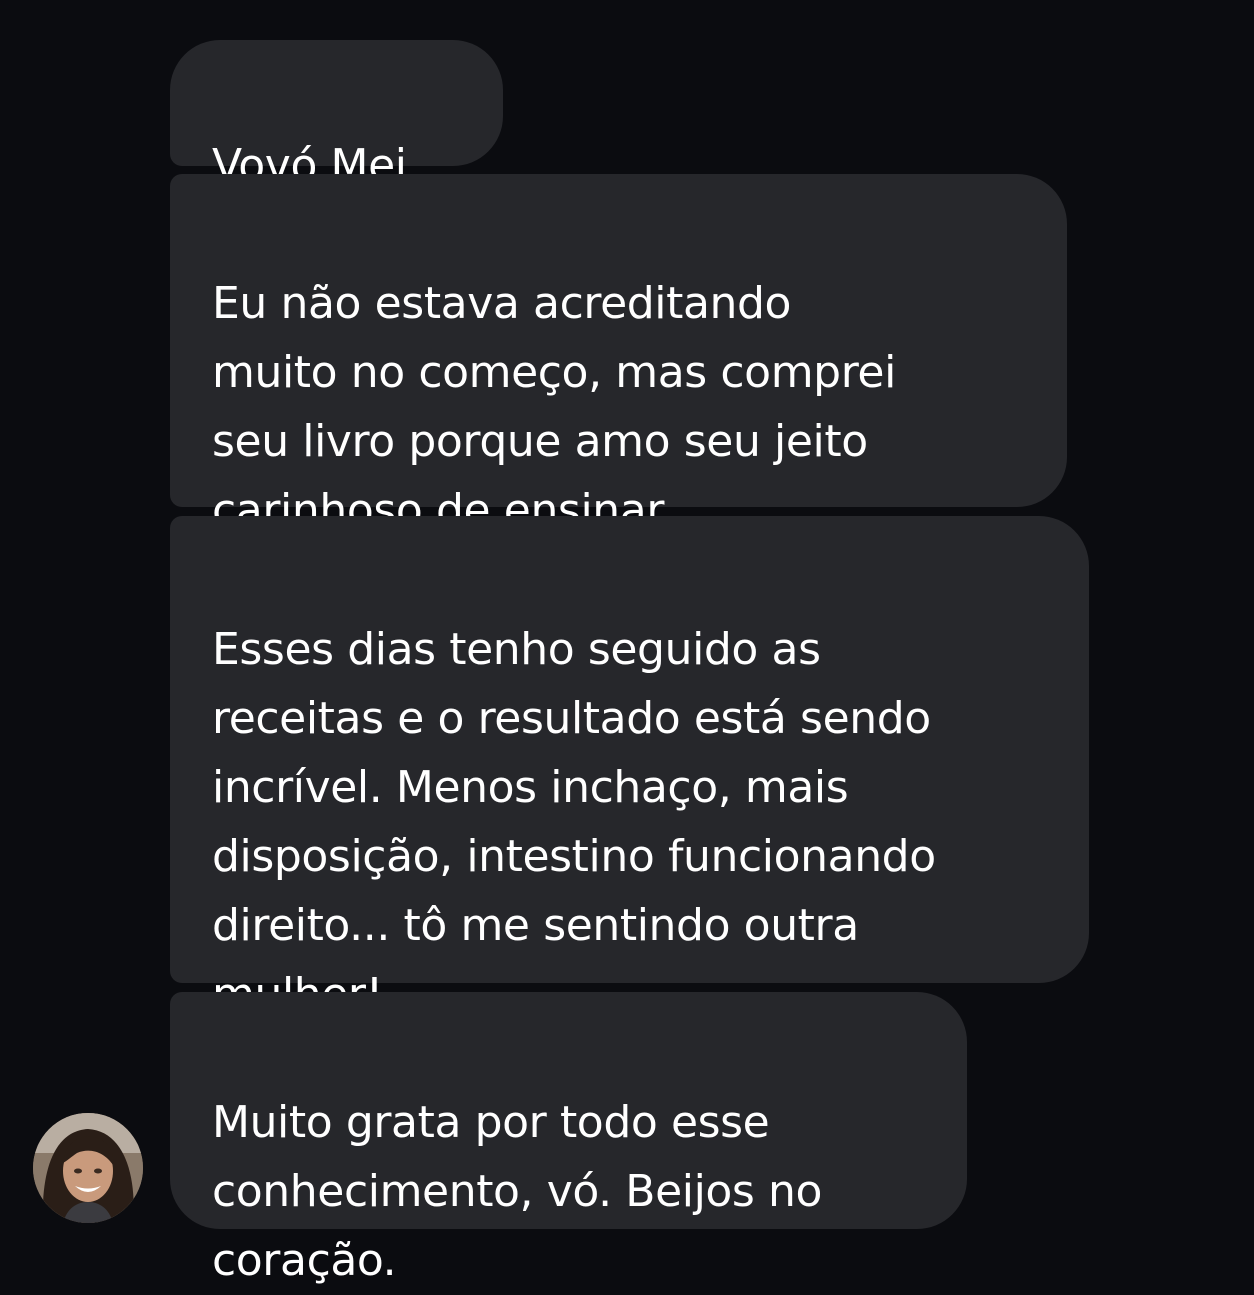 This screenshot has height=1295, width=1254. I want to click on person-photo-icon, so click(88, 1168).